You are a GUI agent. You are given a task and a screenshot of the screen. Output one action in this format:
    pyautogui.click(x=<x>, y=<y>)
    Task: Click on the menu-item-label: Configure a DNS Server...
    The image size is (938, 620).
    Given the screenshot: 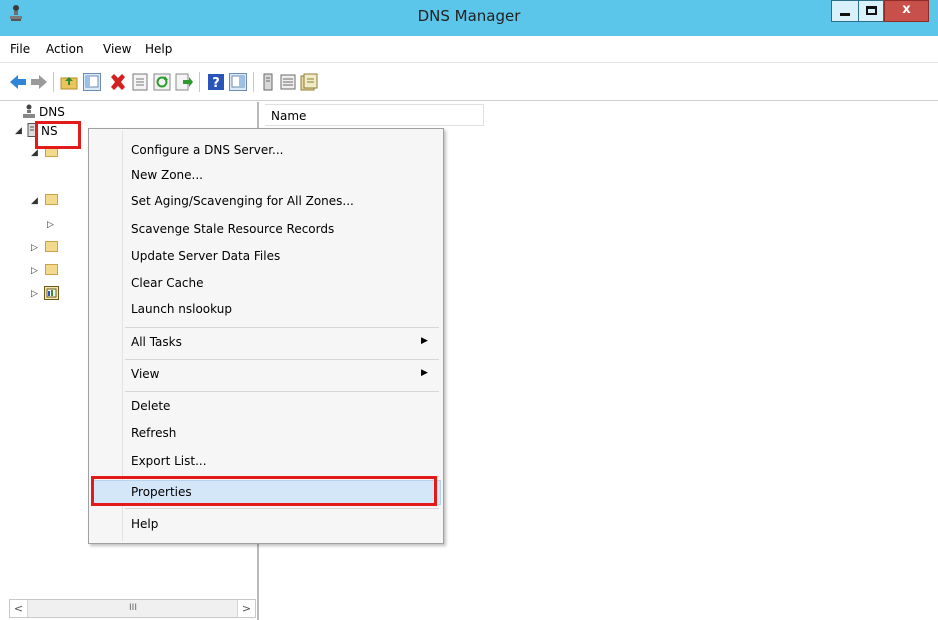 What is the action you would take?
    pyautogui.click(x=207, y=150)
    